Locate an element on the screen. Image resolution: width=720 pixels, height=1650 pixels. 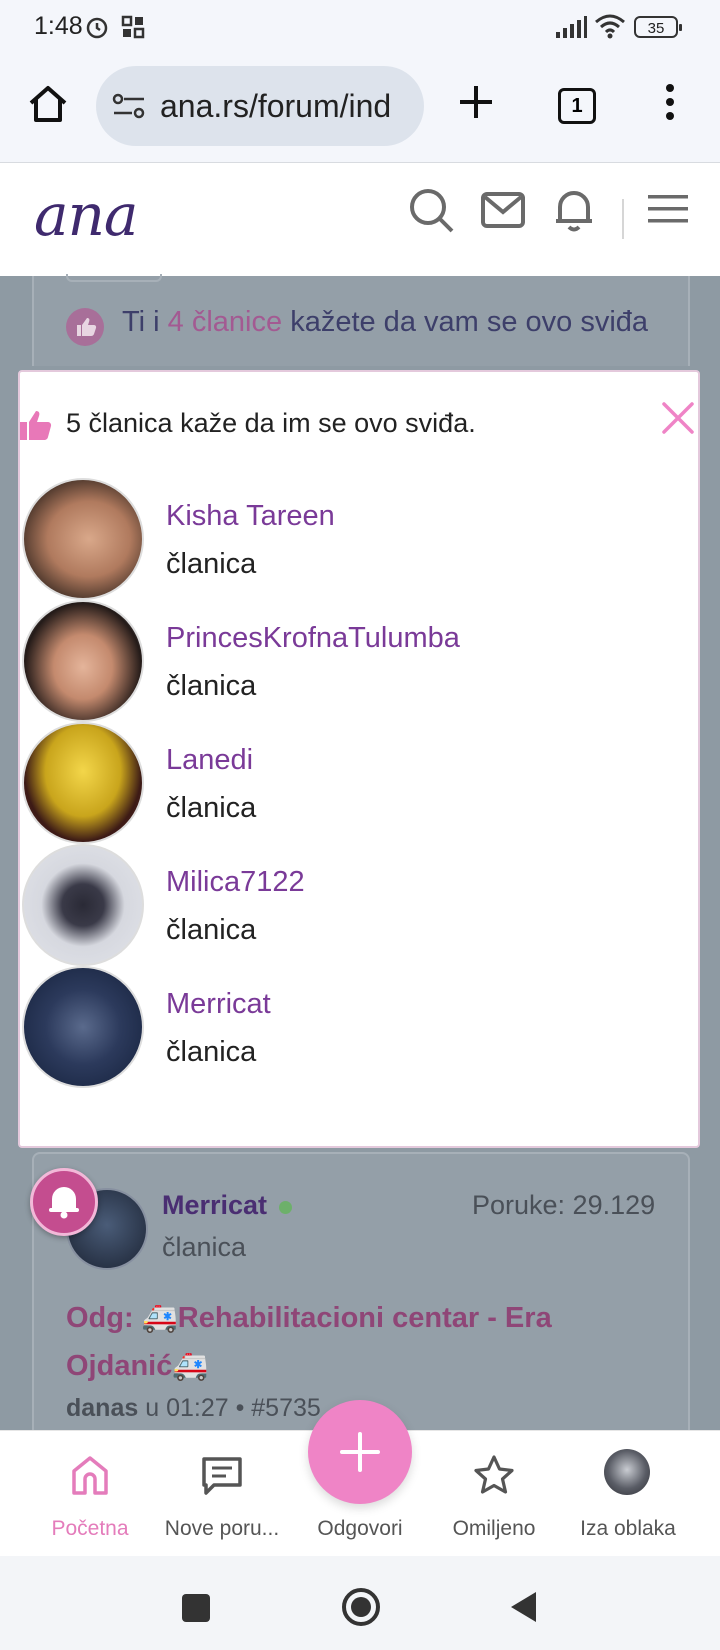
member-name: Kisha Tareen is located at coordinates (250, 516).